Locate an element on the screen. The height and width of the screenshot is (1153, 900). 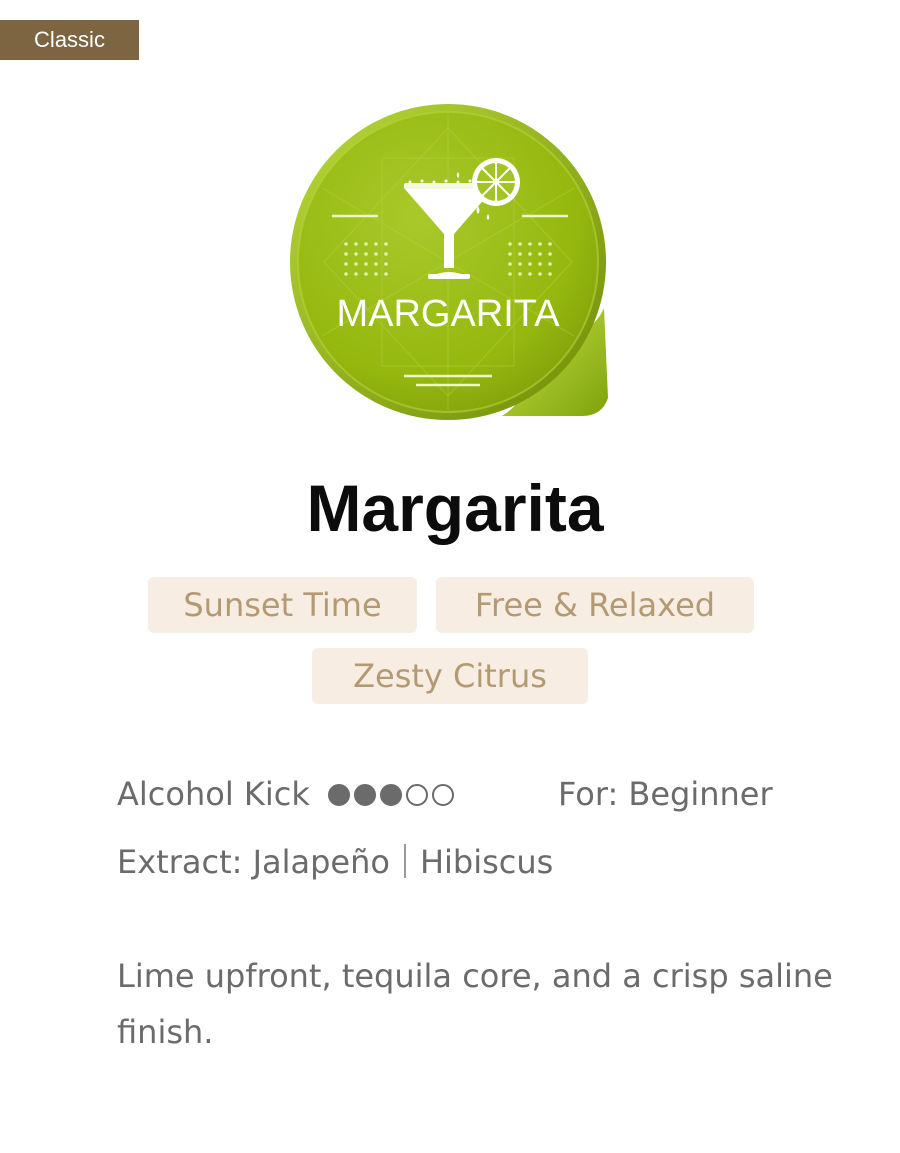
category-badge: Classic is located at coordinates (69, 40).